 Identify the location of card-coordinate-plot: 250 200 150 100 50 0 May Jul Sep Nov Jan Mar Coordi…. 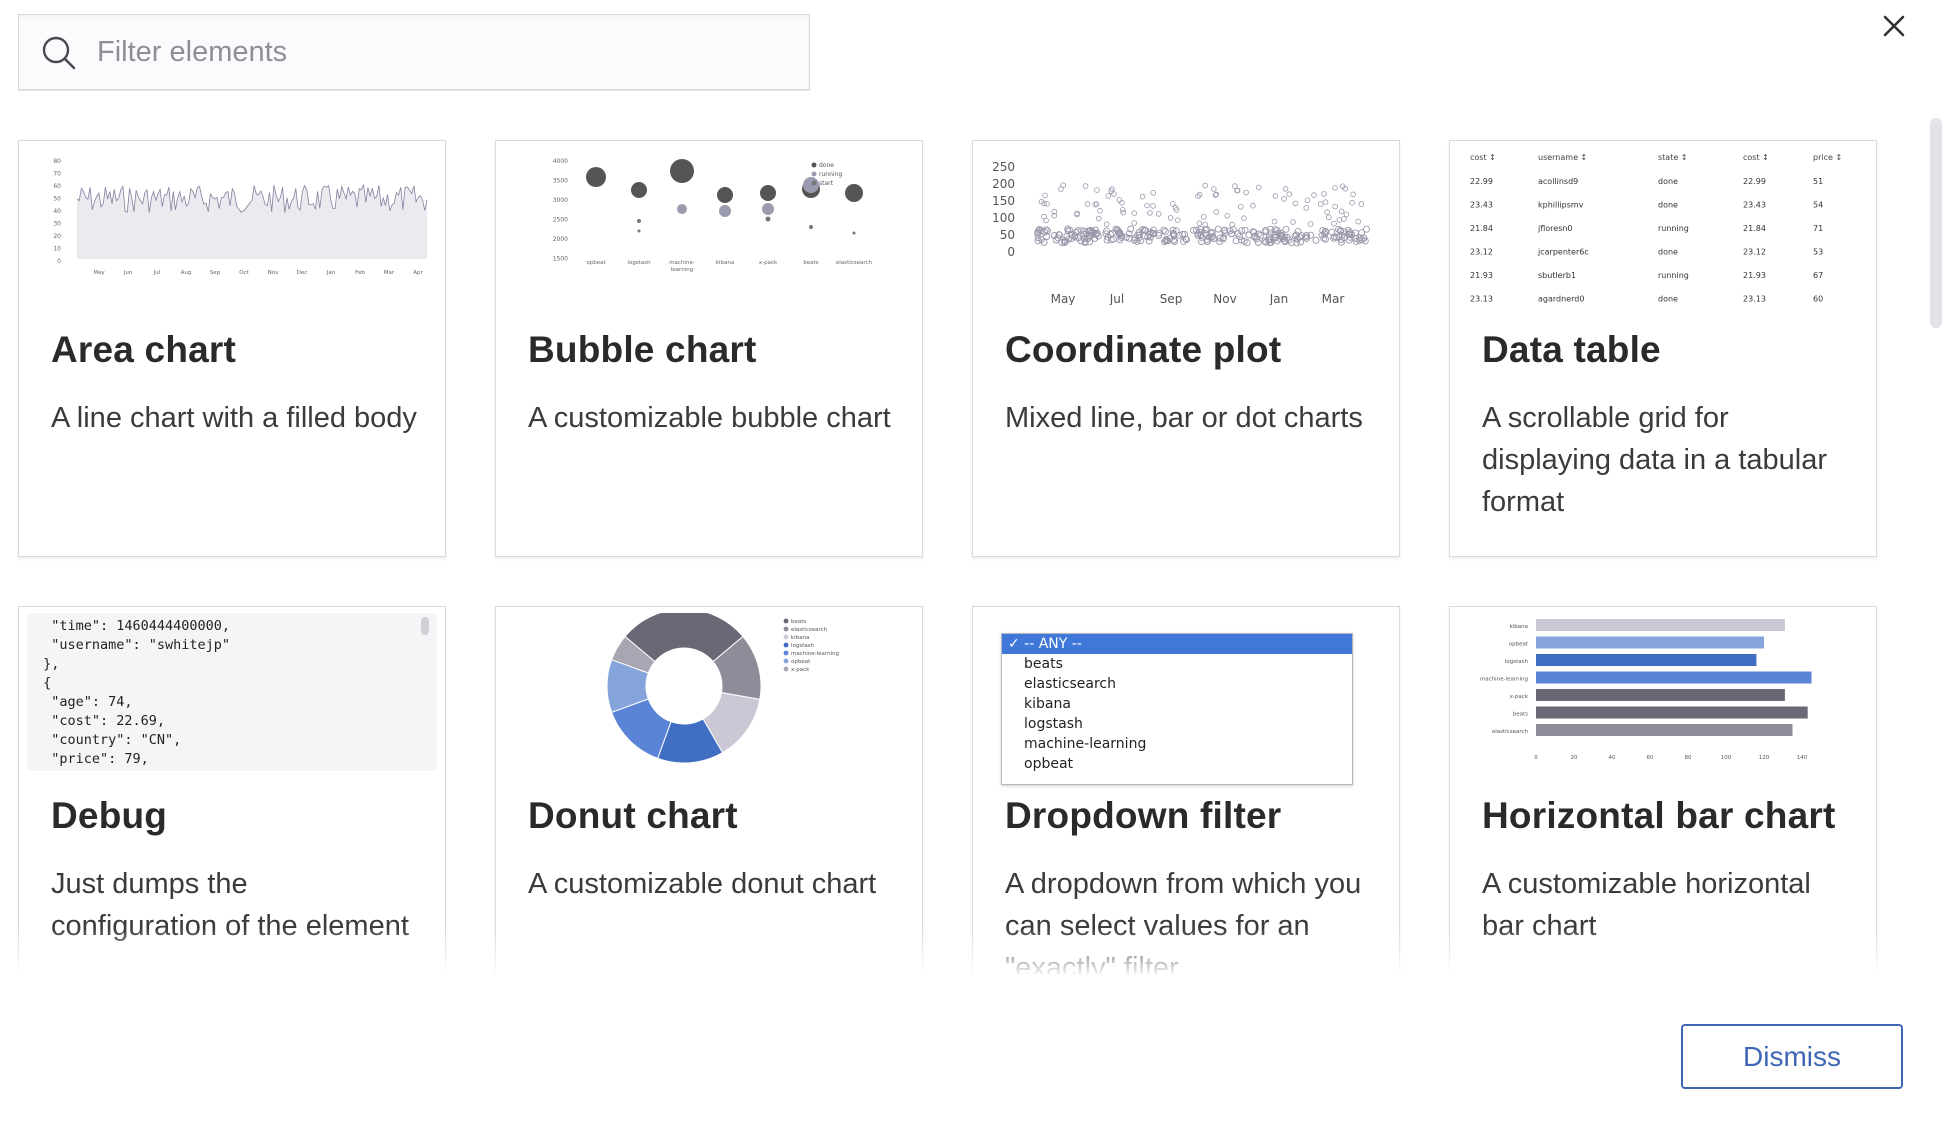
(1186, 348).